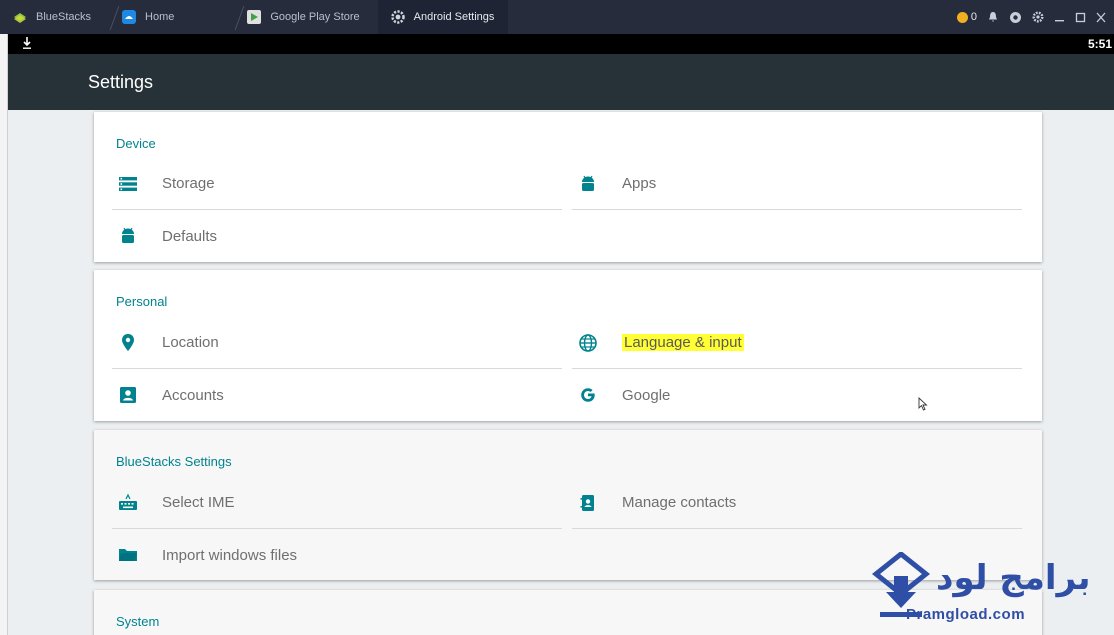  I want to click on settings-gear-icon, so click(1038, 17).